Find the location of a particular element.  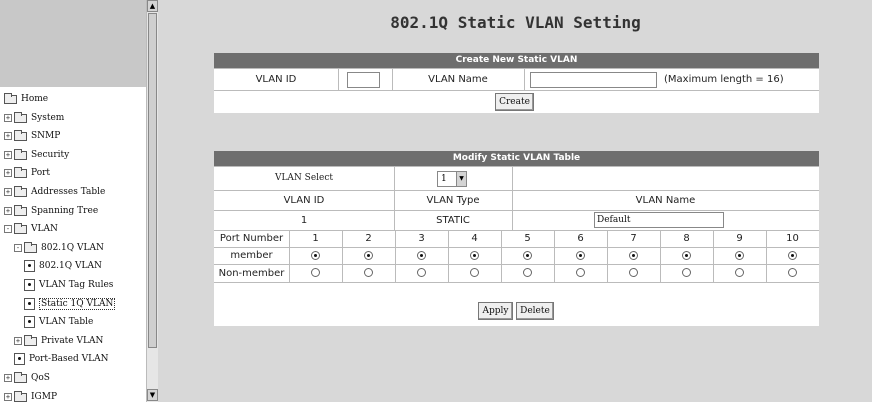

sidebar-item-label: QoS is located at coordinates (40, 378).